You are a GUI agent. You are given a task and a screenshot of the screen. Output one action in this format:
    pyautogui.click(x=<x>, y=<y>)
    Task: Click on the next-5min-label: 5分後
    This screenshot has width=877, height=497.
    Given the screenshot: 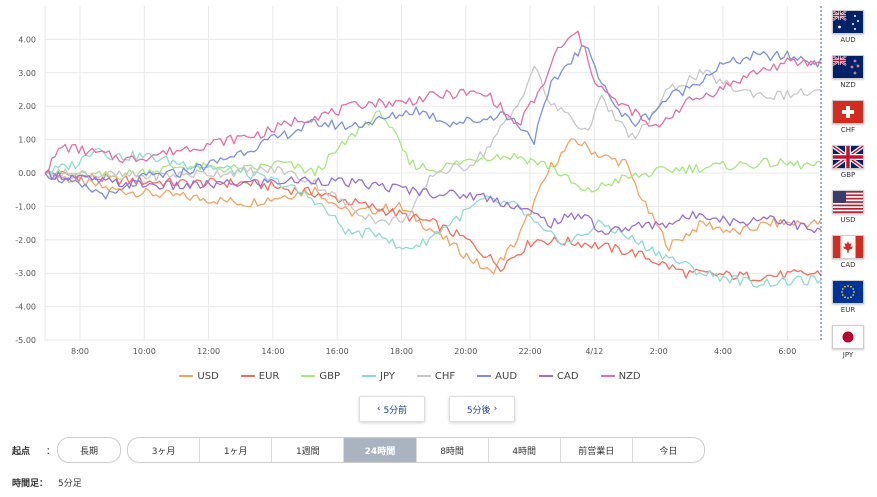 What is the action you would take?
    pyautogui.click(x=478, y=410)
    